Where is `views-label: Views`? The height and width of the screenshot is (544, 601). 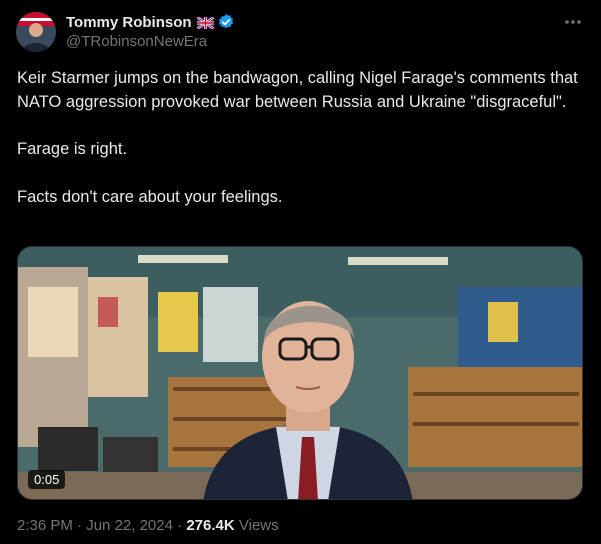
views-label: Views is located at coordinates (258, 525).